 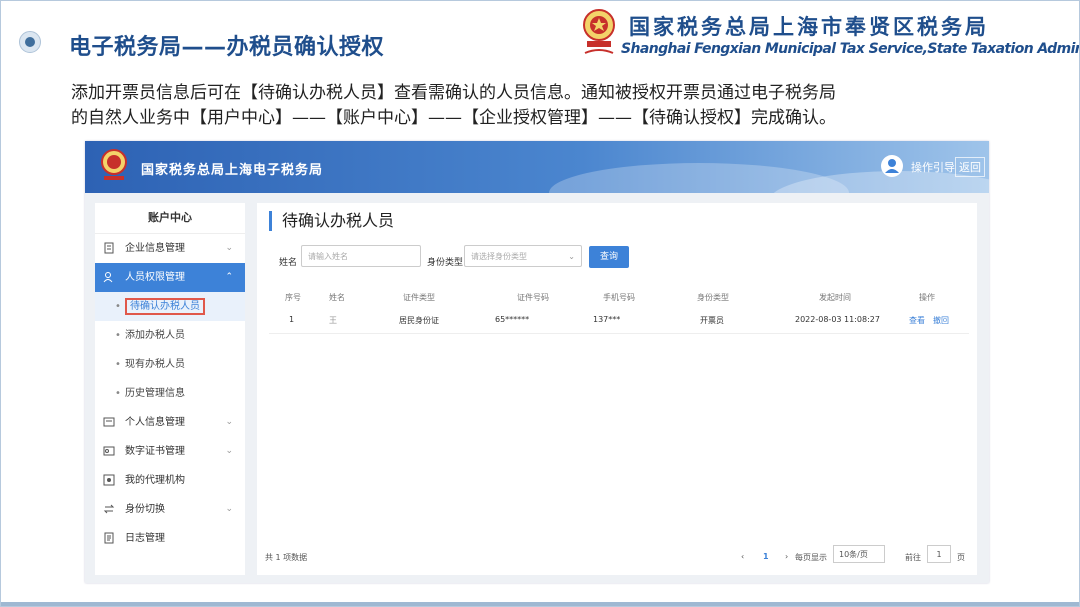 What do you see at coordinates (170, 538) in the screenshot?
I see `sidebar-item-logs: 日志管理` at bounding box center [170, 538].